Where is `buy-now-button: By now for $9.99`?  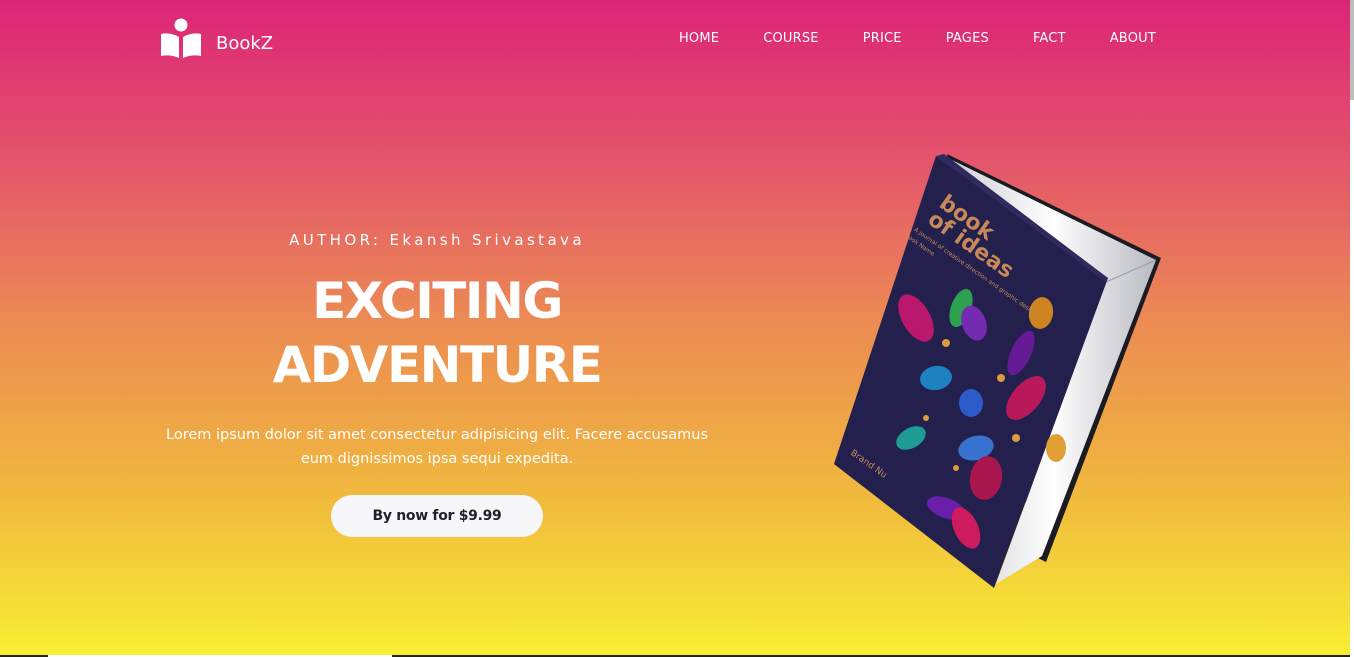
buy-now-button: By now for $9.99 is located at coordinates (437, 516).